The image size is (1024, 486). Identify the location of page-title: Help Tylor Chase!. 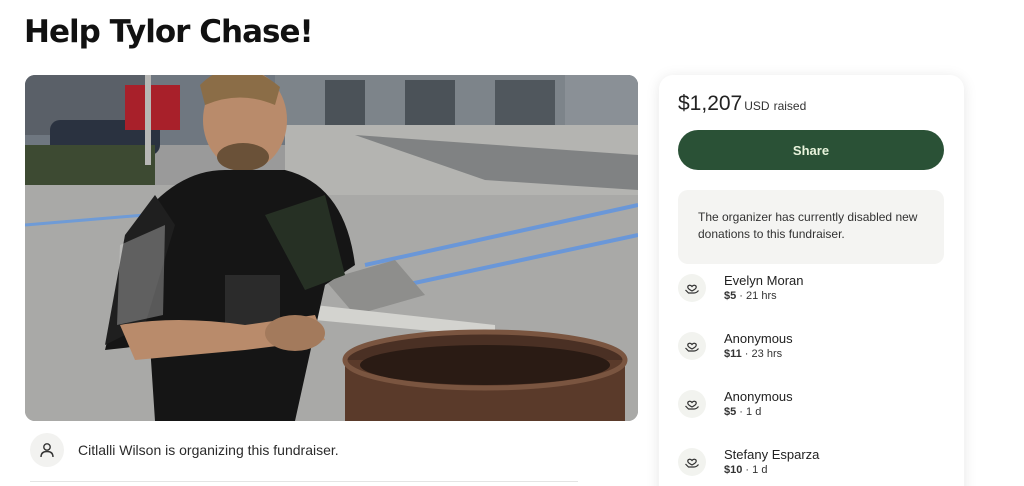
(169, 32).